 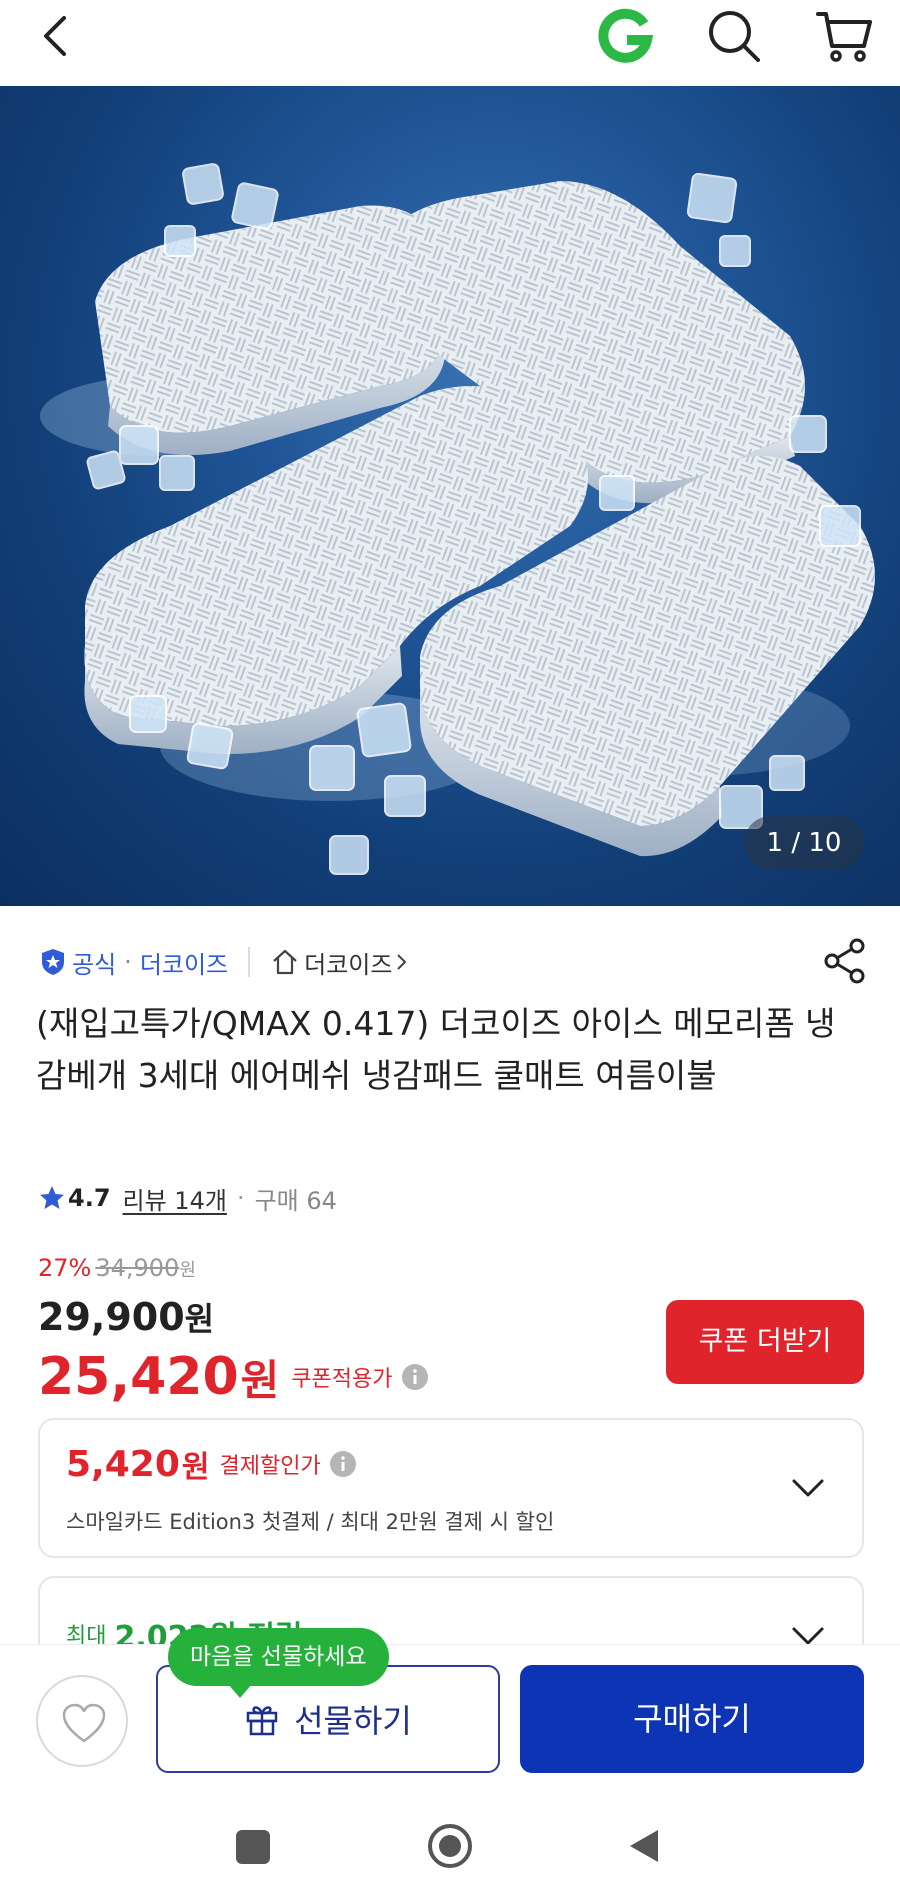 What do you see at coordinates (804, 843) in the screenshot?
I see `image-counter: 1 / 10` at bounding box center [804, 843].